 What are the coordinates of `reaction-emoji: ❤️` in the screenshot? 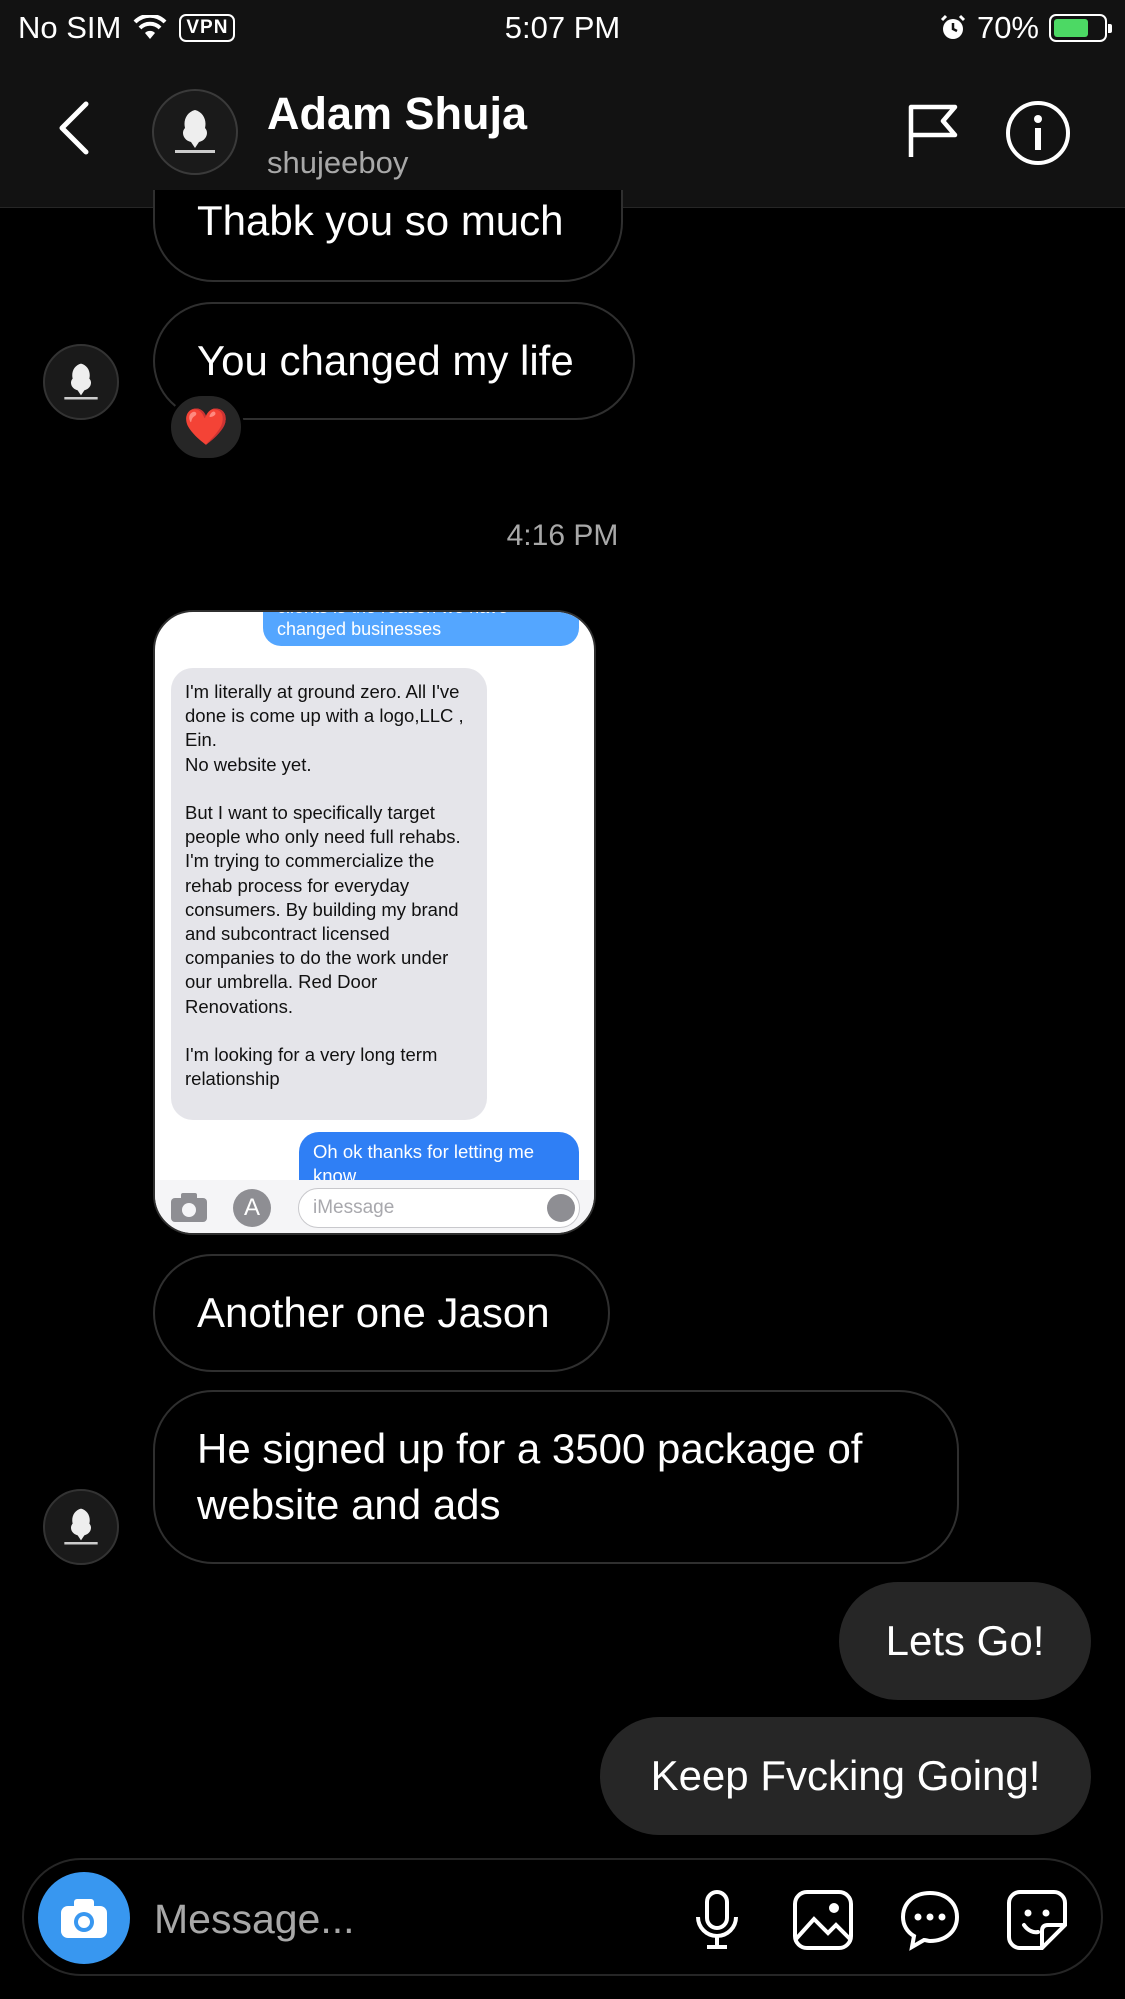 It's located at (206, 426).